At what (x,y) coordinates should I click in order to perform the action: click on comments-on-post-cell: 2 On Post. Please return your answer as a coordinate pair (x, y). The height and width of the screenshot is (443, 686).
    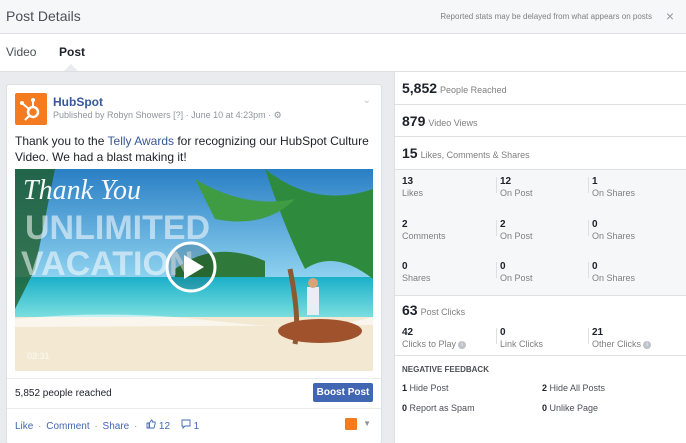
    Looking at the image, I should click on (546, 233).